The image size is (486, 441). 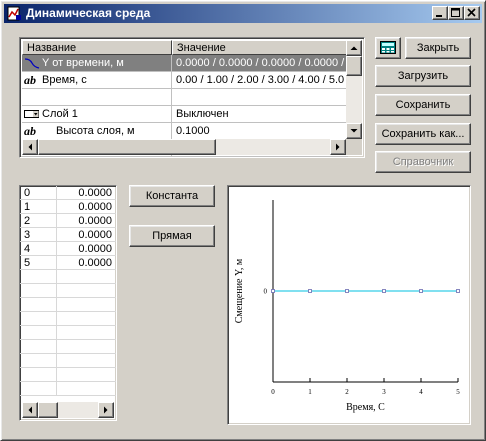 I want to click on calculator-icon, so click(x=388, y=47).